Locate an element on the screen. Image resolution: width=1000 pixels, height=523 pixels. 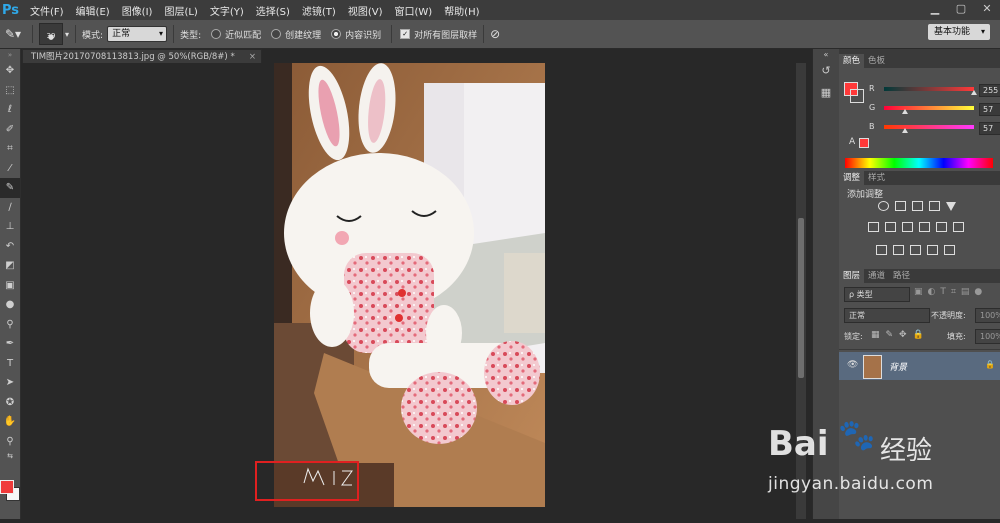
brush-dropdown-arrow-icon: ▾ is located at coordinates (67, 34).